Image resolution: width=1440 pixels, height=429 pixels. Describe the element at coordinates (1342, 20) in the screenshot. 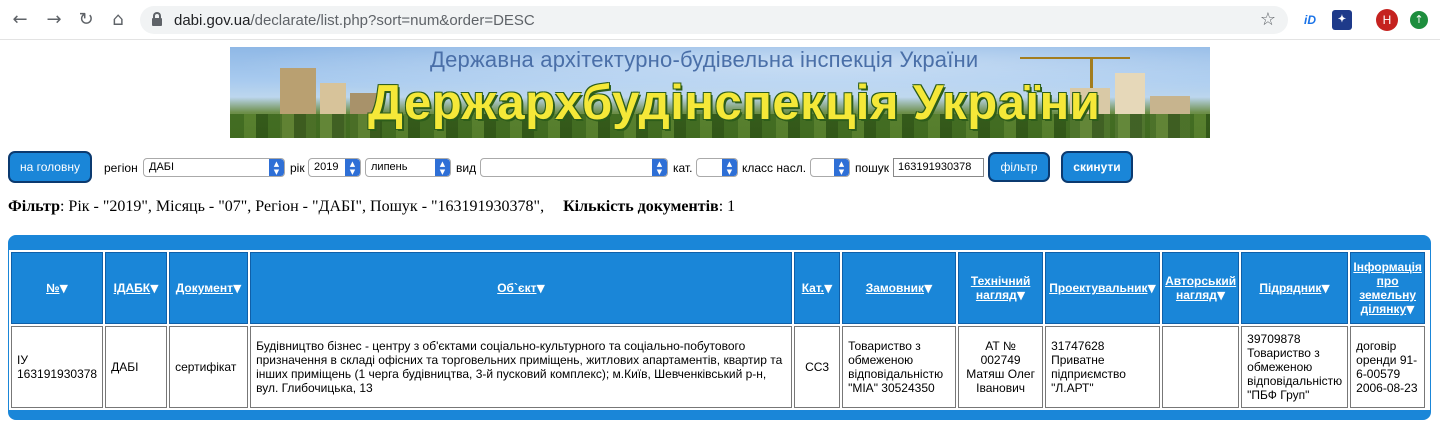

I see `extension-dark-icon: ✦` at that location.